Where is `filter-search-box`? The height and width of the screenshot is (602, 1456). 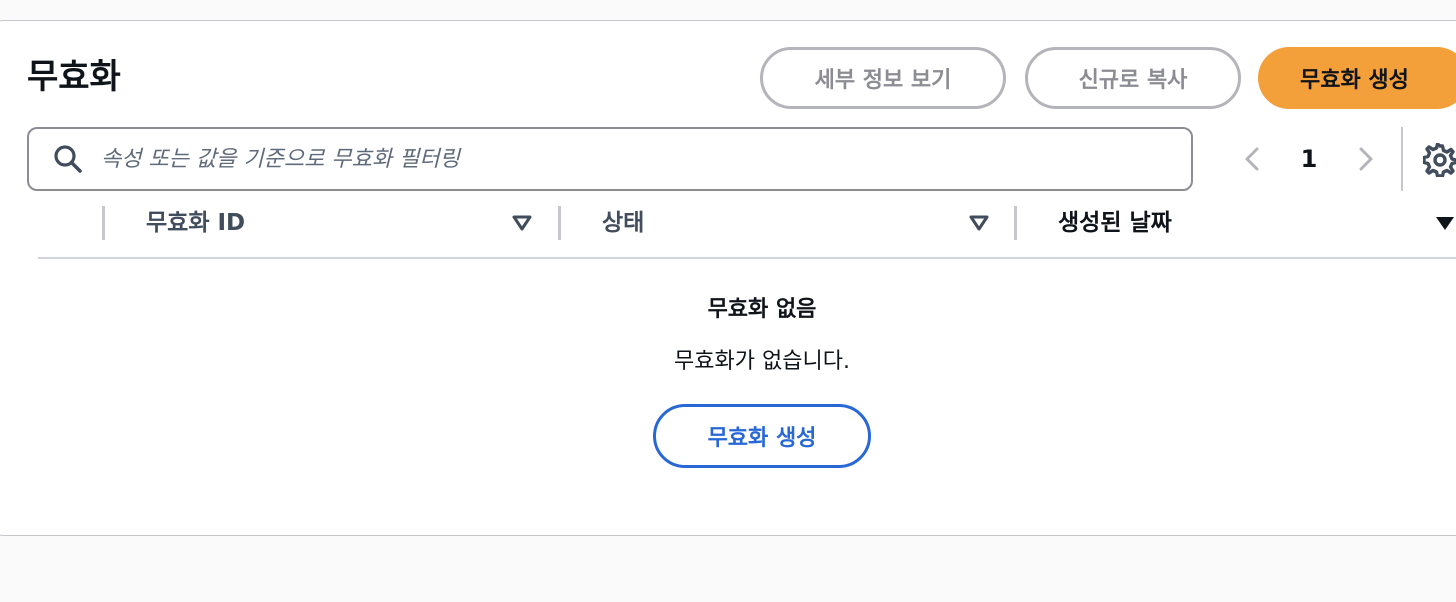 filter-search-box is located at coordinates (610, 159).